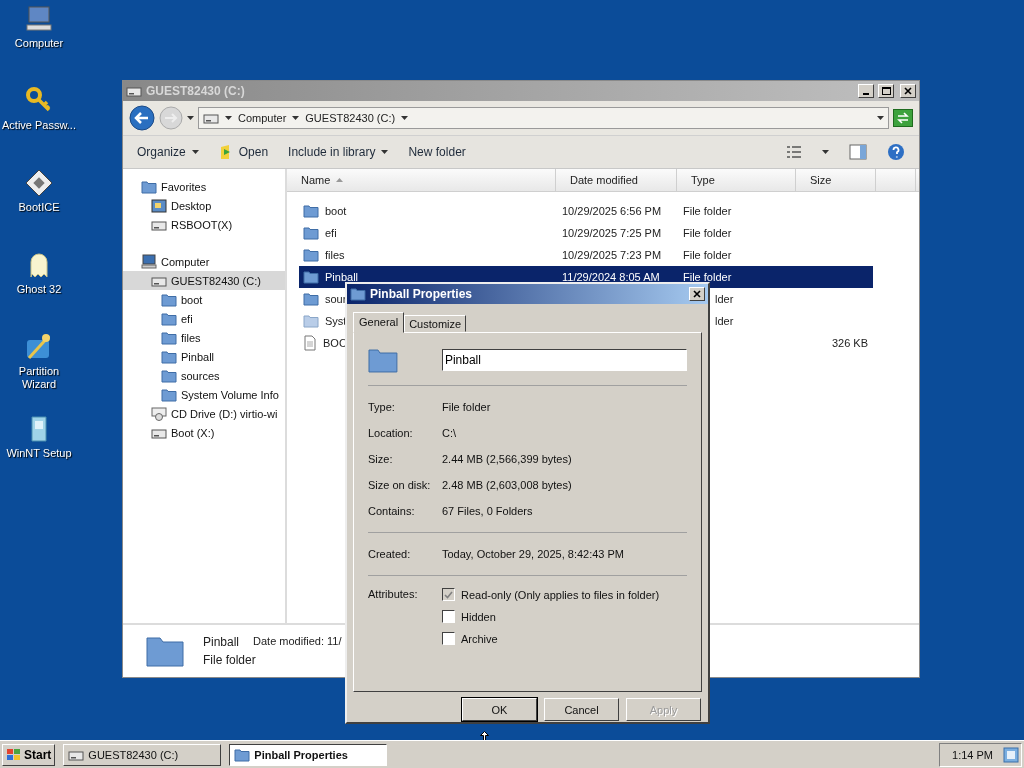 The width and height of the screenshot is (1024, 768). What do you see at coordinates (612, 233) in the screenshot?
I see `date-cell: 10/29/2025 7:25 PM` at bounding box center [612, 233].